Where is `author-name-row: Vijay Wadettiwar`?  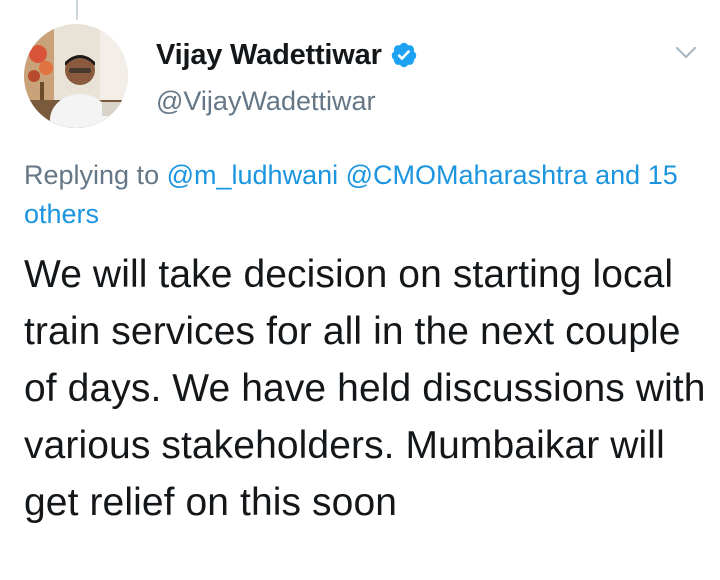
author-name-row: Vijay Wadettiwar is located at coordinates (287, 55).